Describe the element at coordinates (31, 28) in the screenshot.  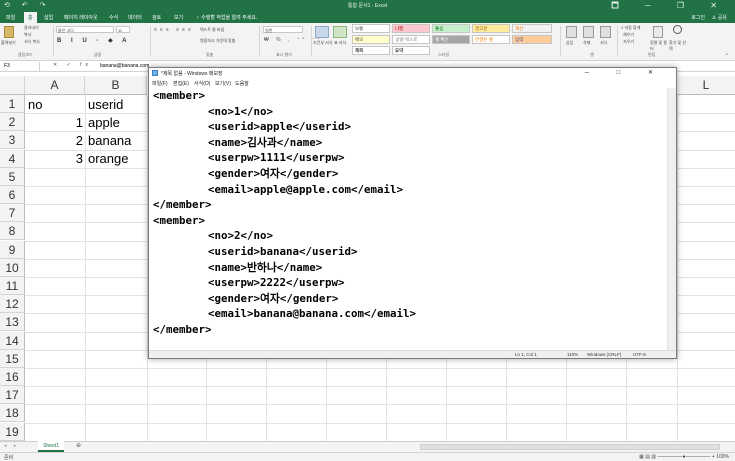
I see `cut-button: 잘라내기` at that location.